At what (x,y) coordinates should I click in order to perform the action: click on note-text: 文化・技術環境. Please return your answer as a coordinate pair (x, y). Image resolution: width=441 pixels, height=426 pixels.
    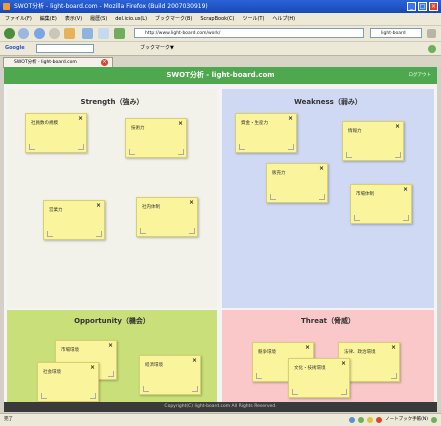
    Looking at the image, I should click on (310, 368).